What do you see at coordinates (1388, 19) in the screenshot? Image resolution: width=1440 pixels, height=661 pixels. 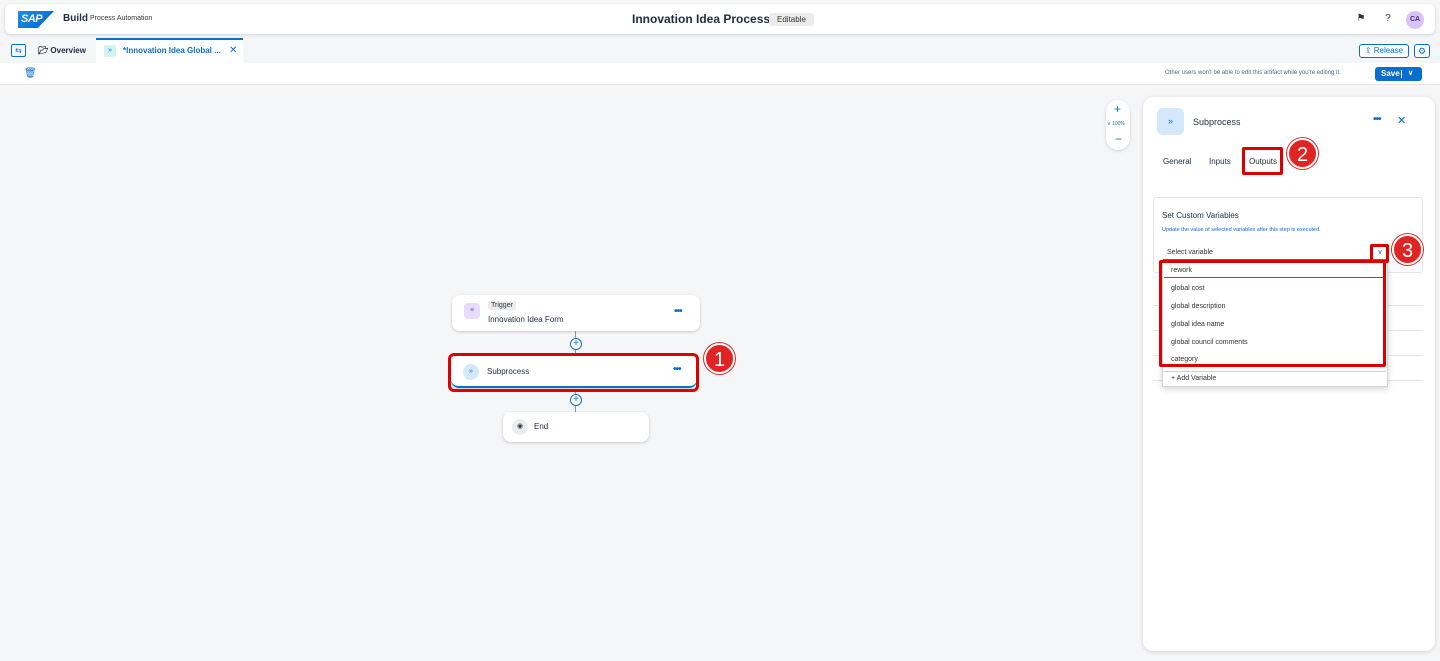 I see `help-icon: ?` at bounding box center [1388, 19].